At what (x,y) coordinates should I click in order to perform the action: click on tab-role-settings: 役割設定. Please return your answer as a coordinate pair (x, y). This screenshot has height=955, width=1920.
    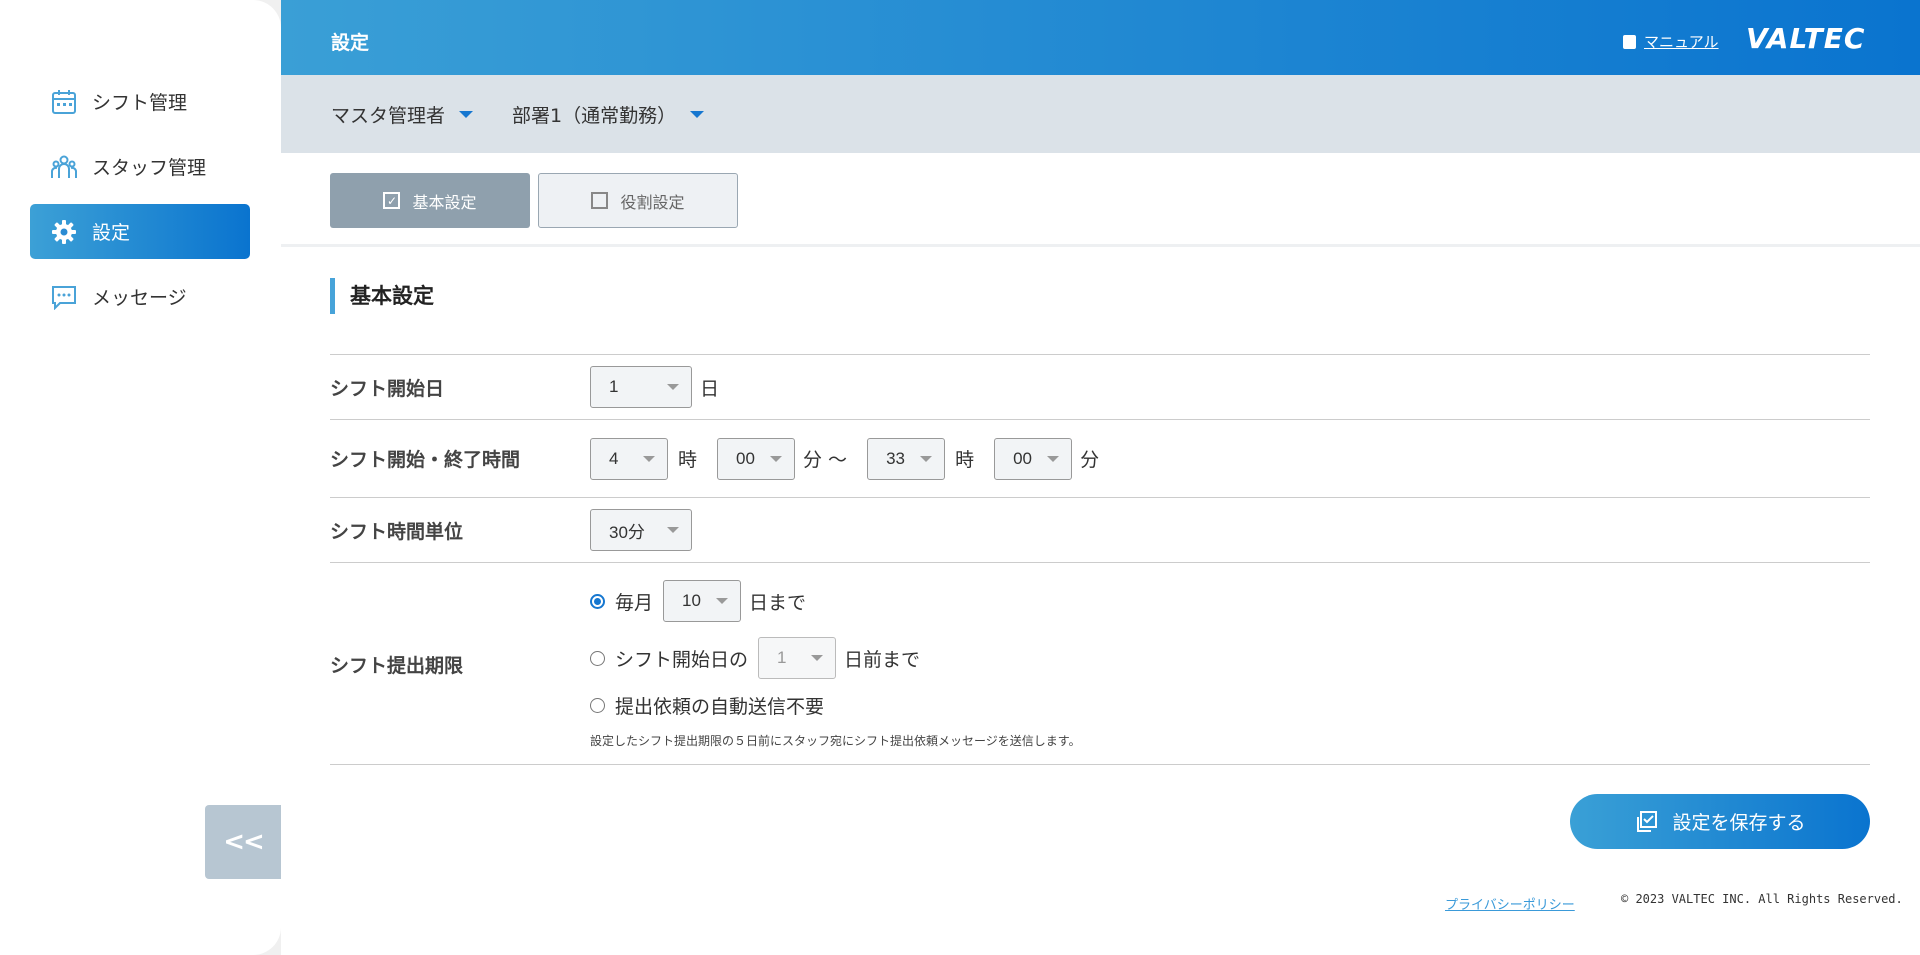
    Looking at the image, I should click on (638, 200).